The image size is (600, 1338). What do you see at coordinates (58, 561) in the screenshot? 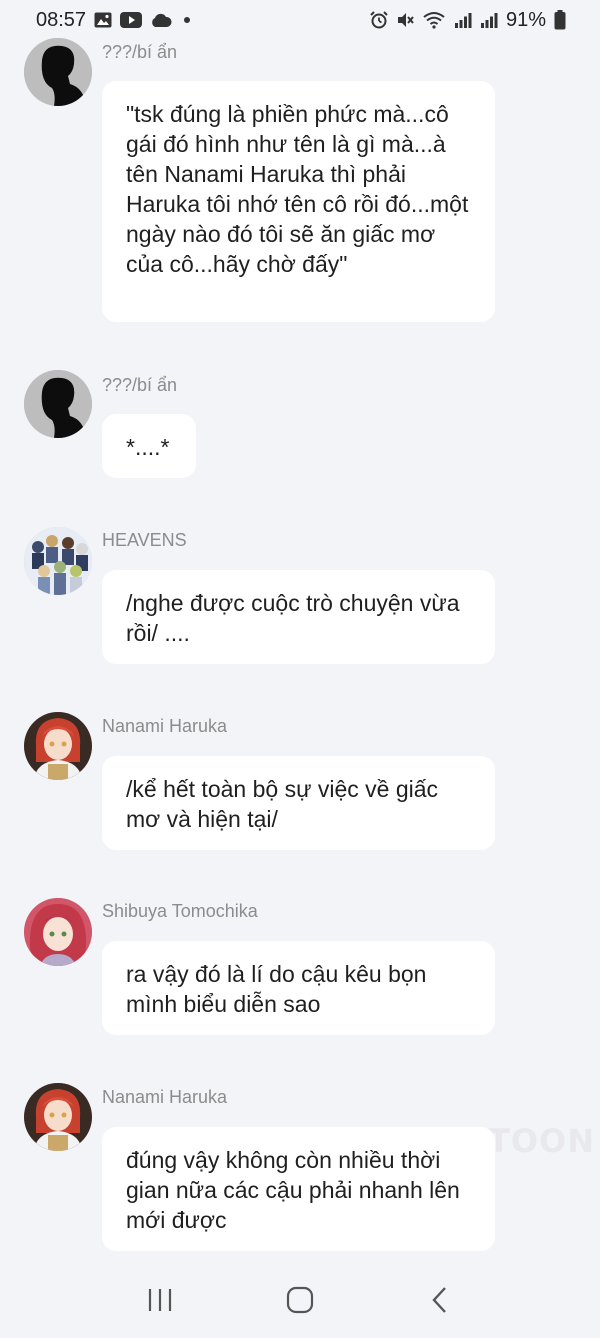
I see `avatar-group` at bounding box center [58, 561].